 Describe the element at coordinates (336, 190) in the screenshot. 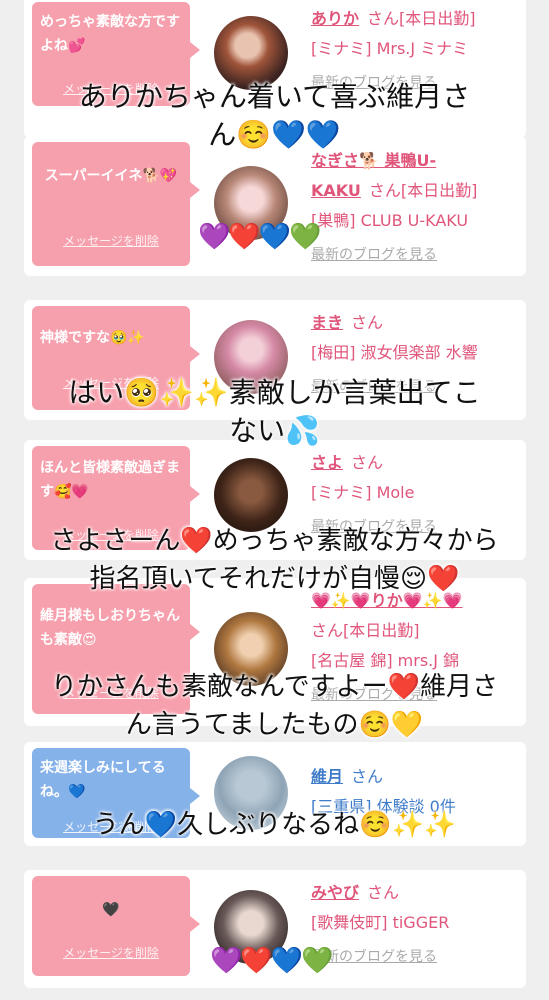

I see `member-name-cont: KAKU` at that location.